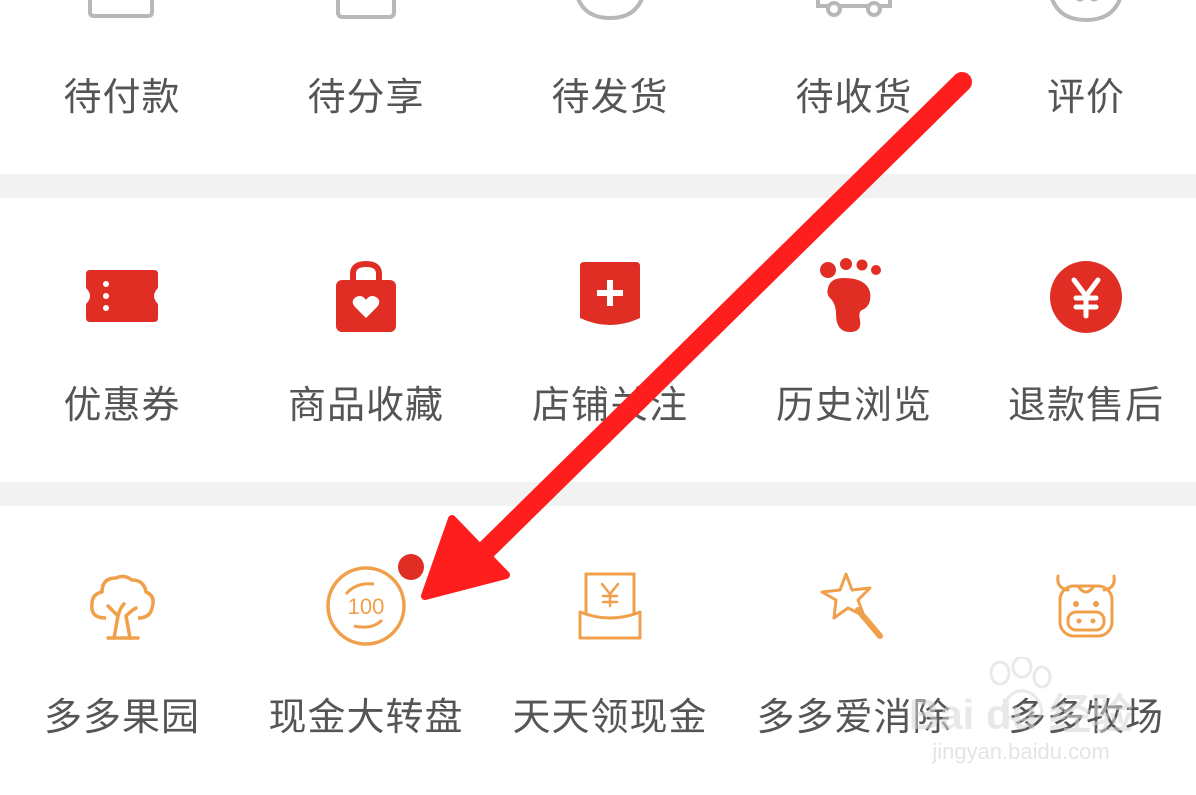 This screenshot has width=1196, height=795. I want to click on share-bag-icon, so click(366, 9).